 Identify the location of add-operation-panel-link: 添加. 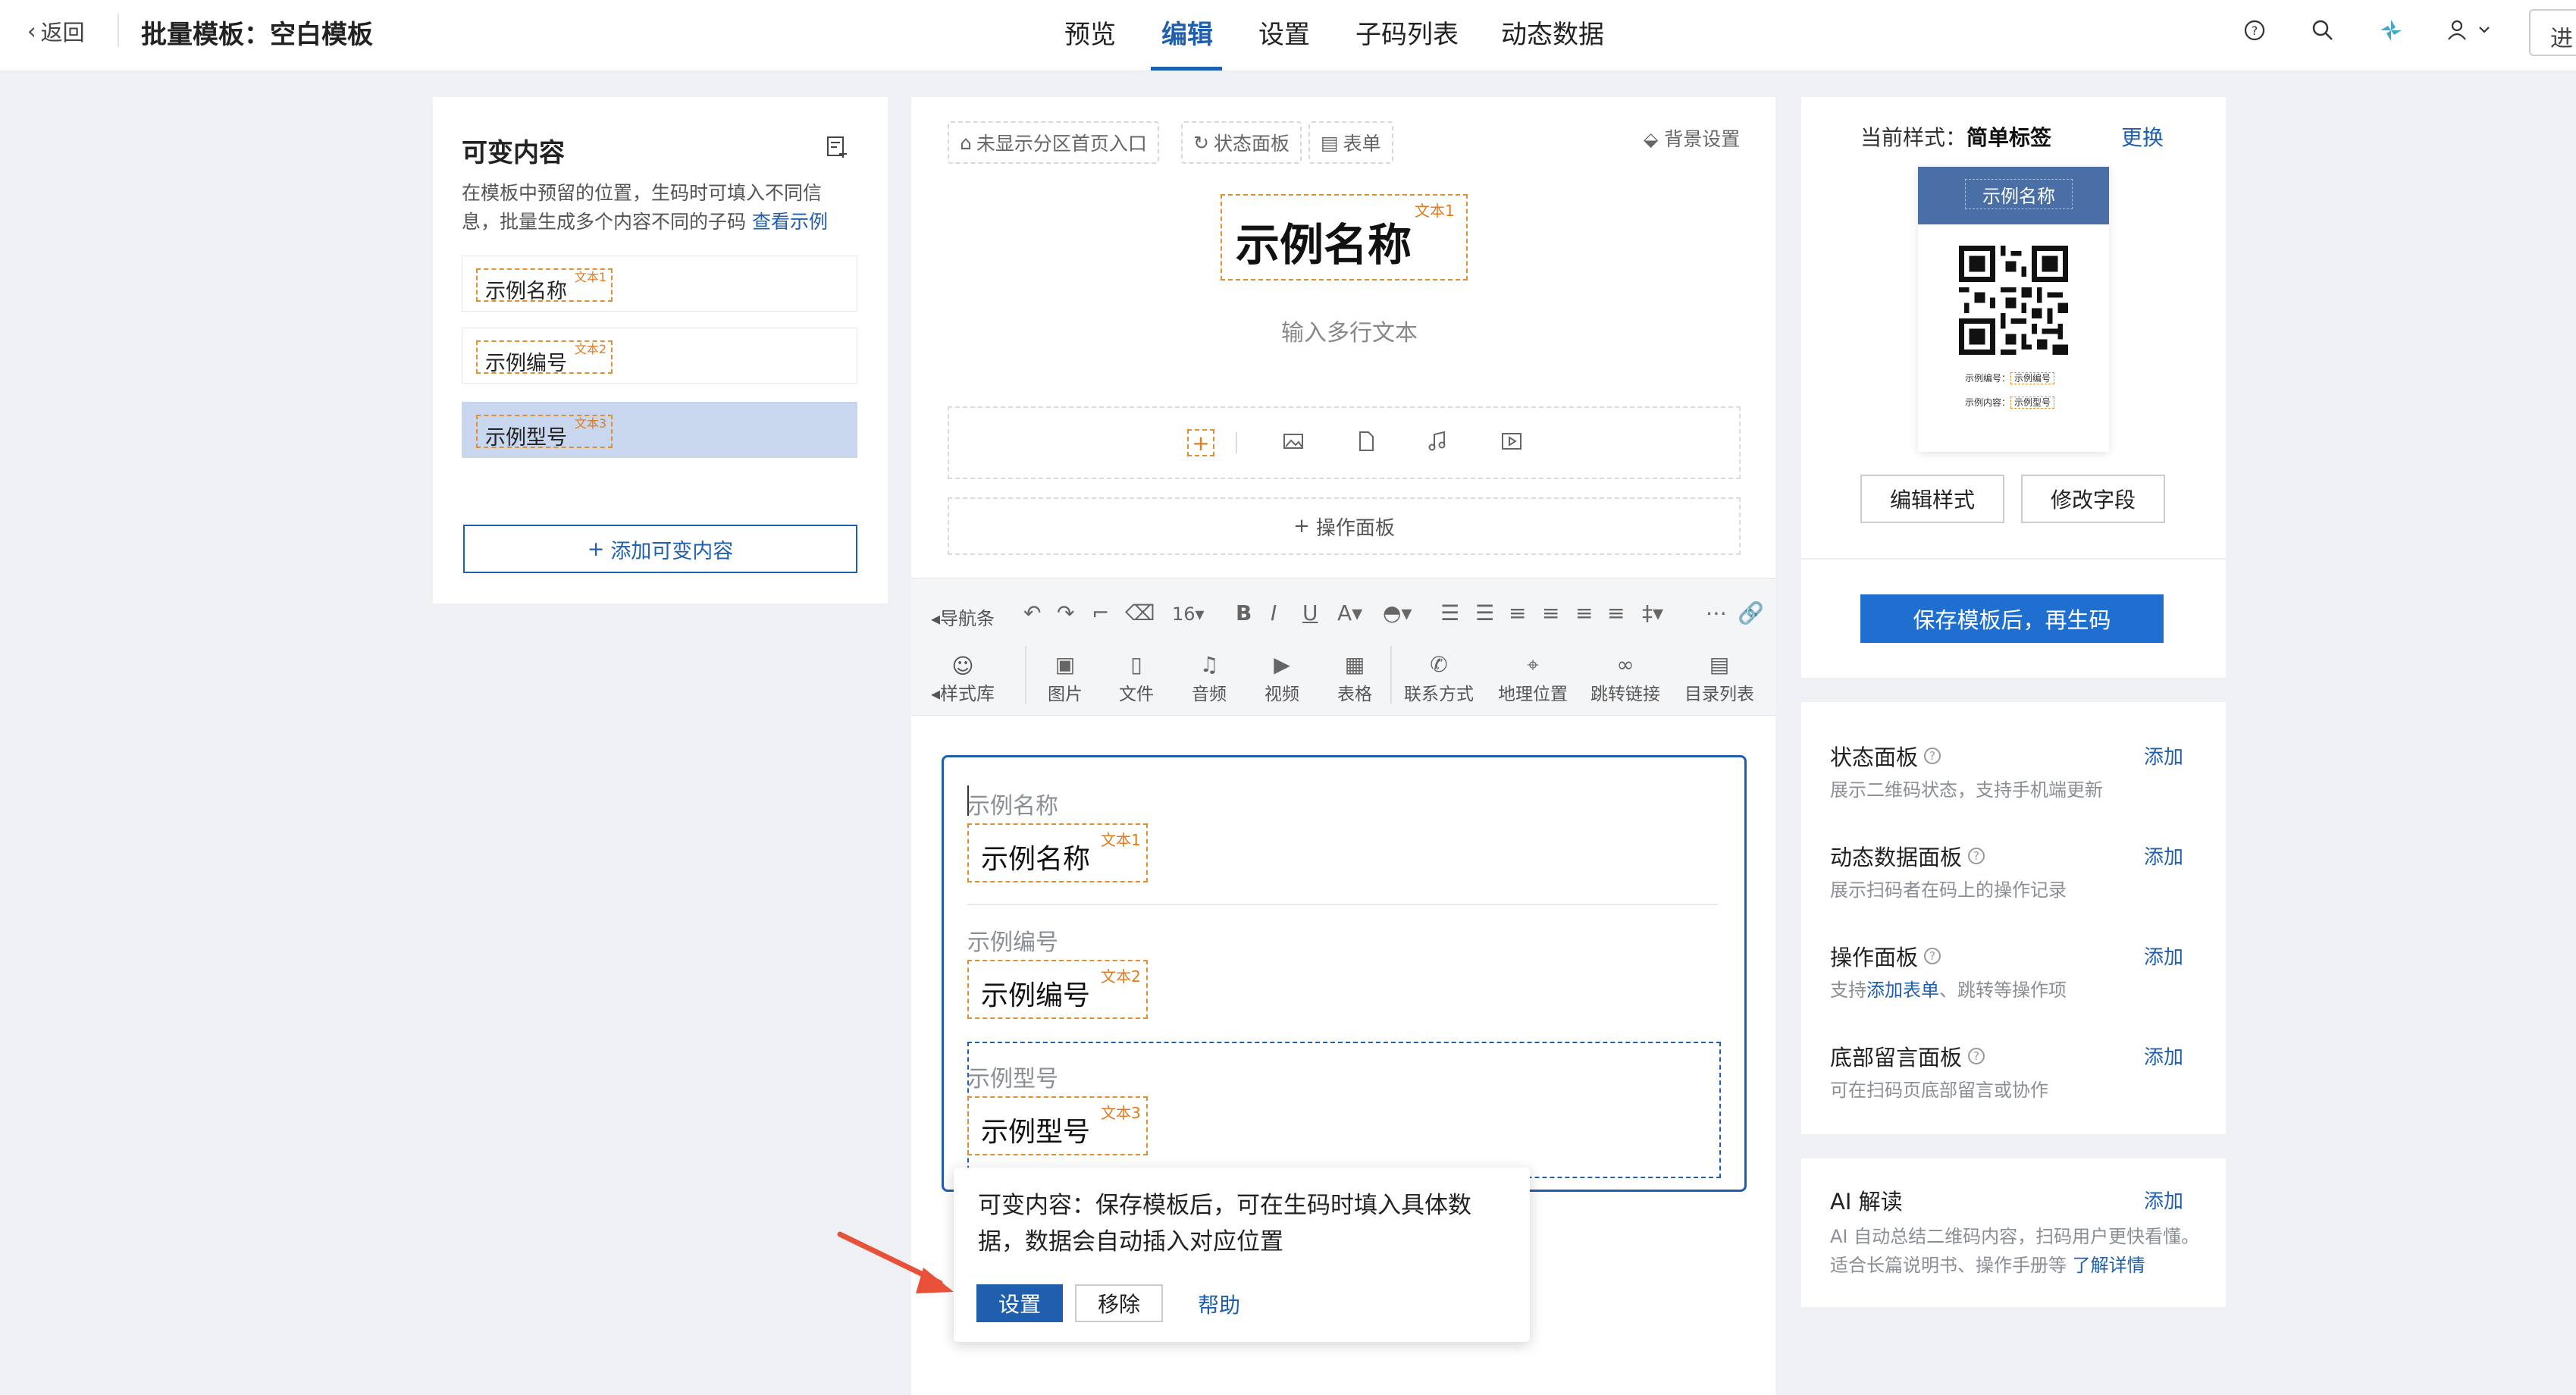
(2163, 956).